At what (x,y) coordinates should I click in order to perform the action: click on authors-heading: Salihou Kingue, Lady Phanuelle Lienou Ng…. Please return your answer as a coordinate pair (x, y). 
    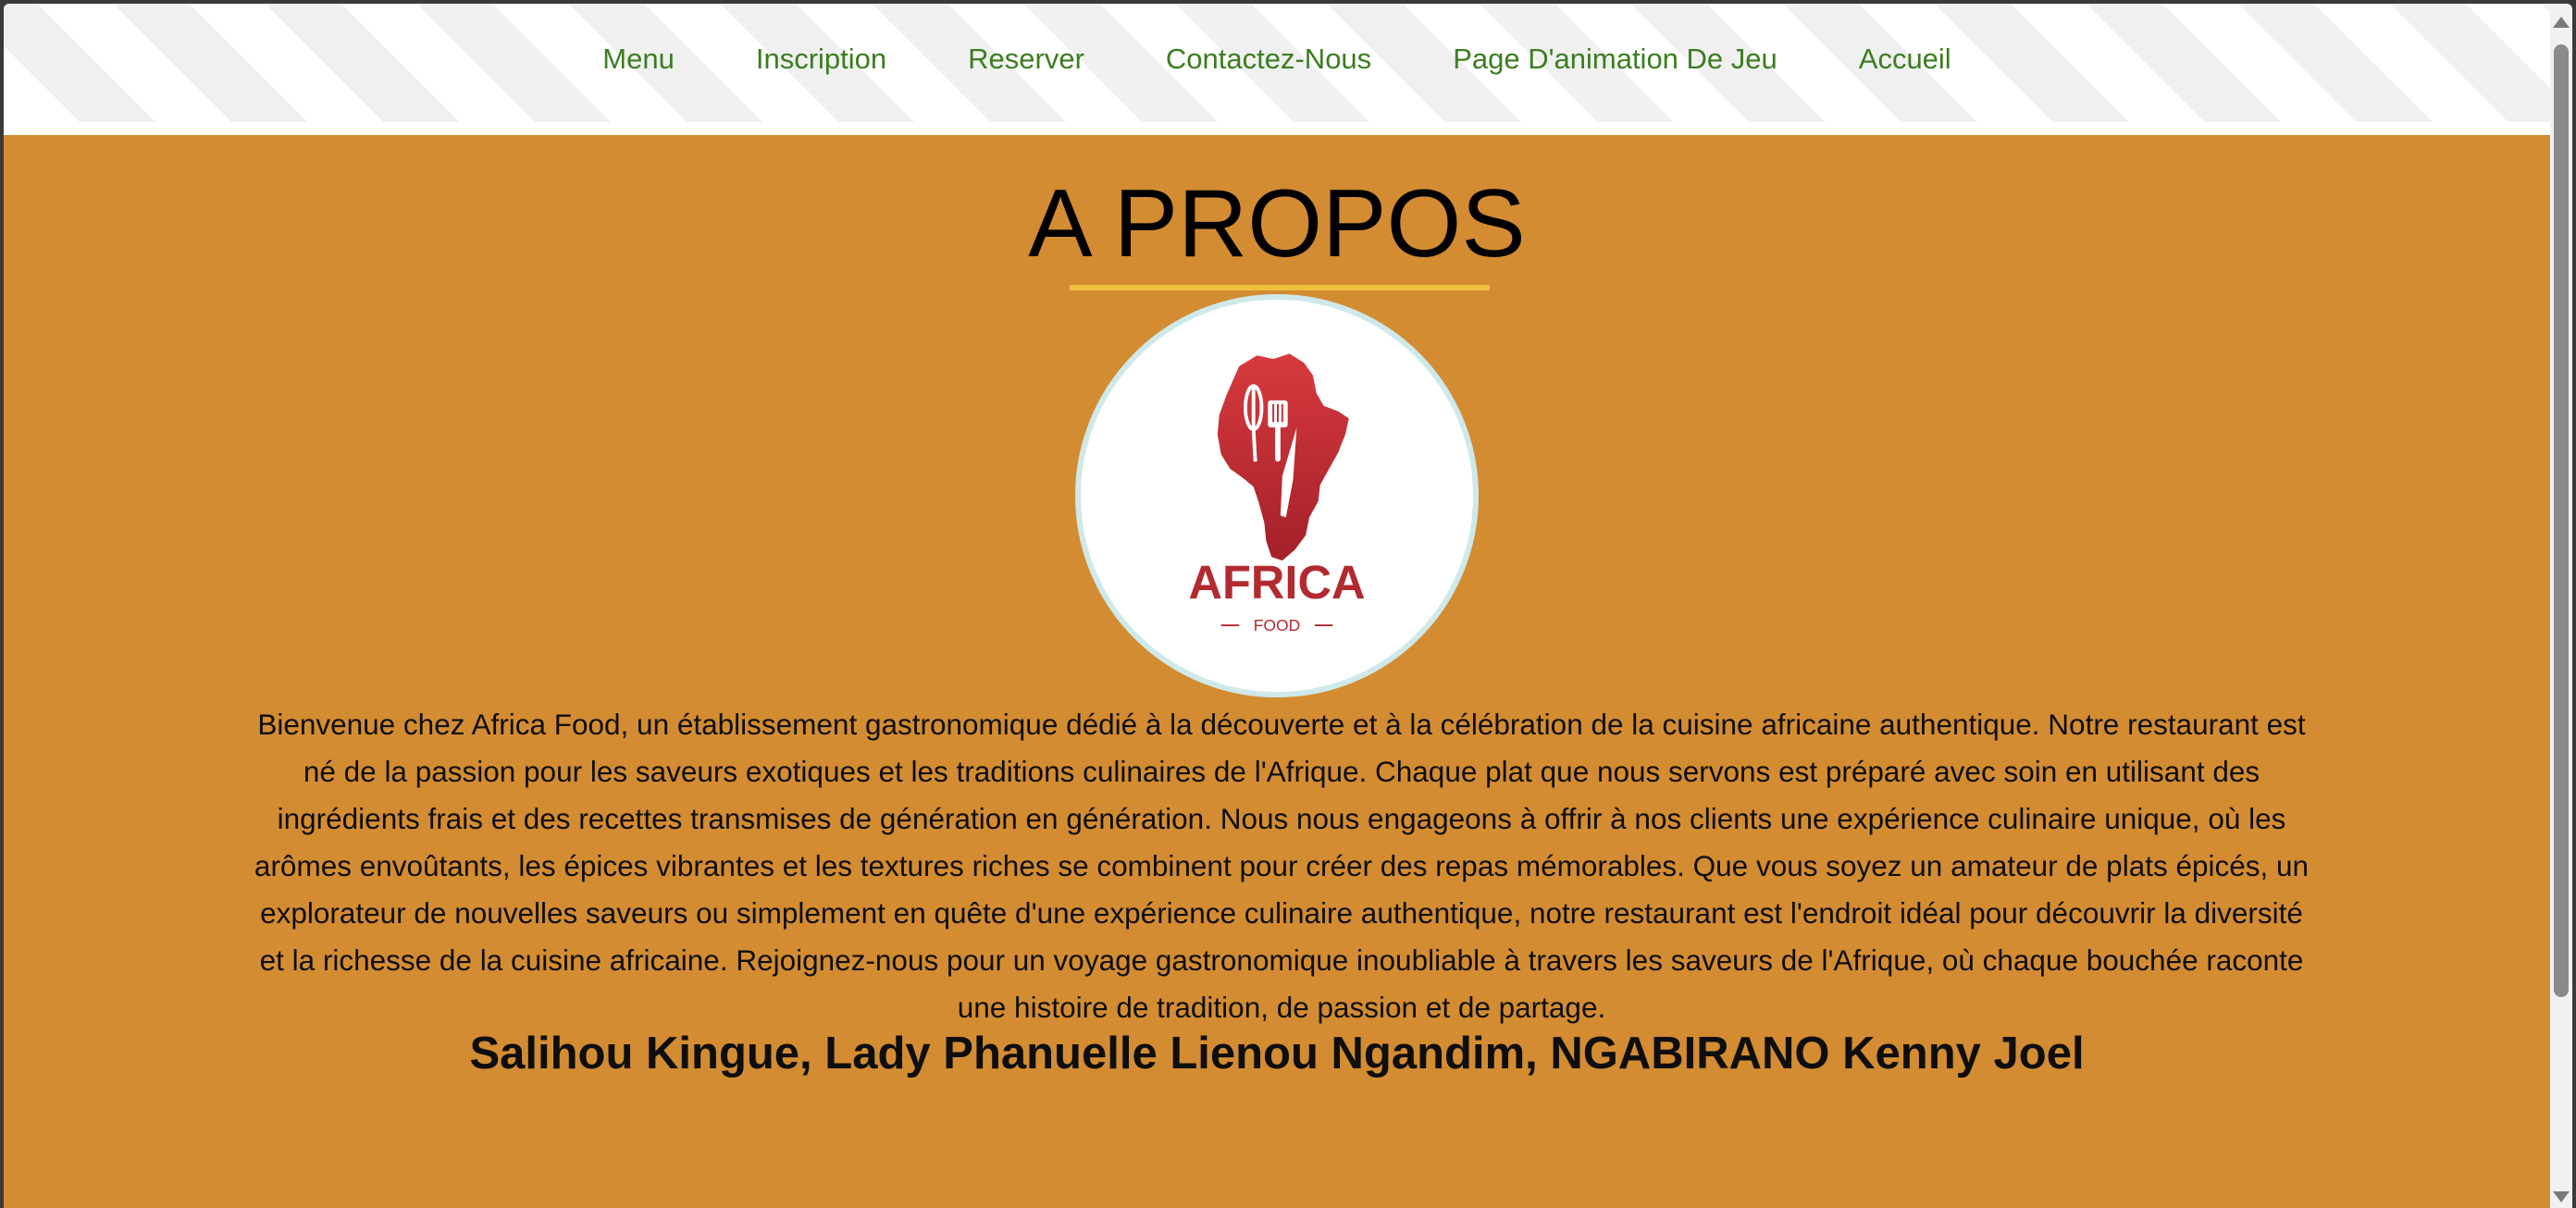
    Looking at the image, I should click on (1277, 1054).